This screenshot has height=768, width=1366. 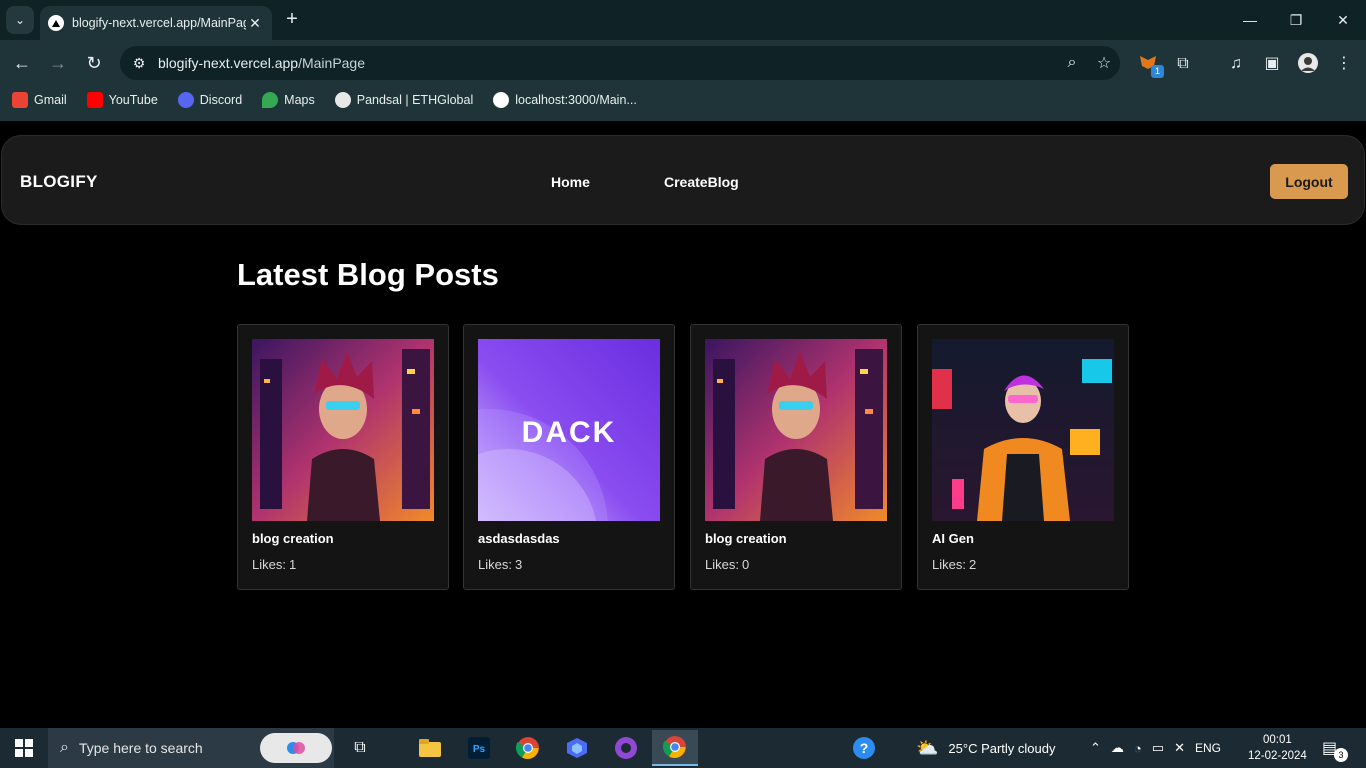 I want to click on post-image: DACK, so click(x=569, y=430).